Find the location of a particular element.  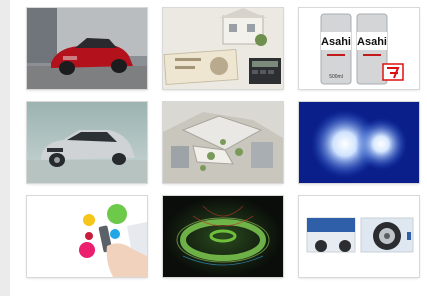

thumbnail-colorful-dots-phone is located at coordinates (87, 236).